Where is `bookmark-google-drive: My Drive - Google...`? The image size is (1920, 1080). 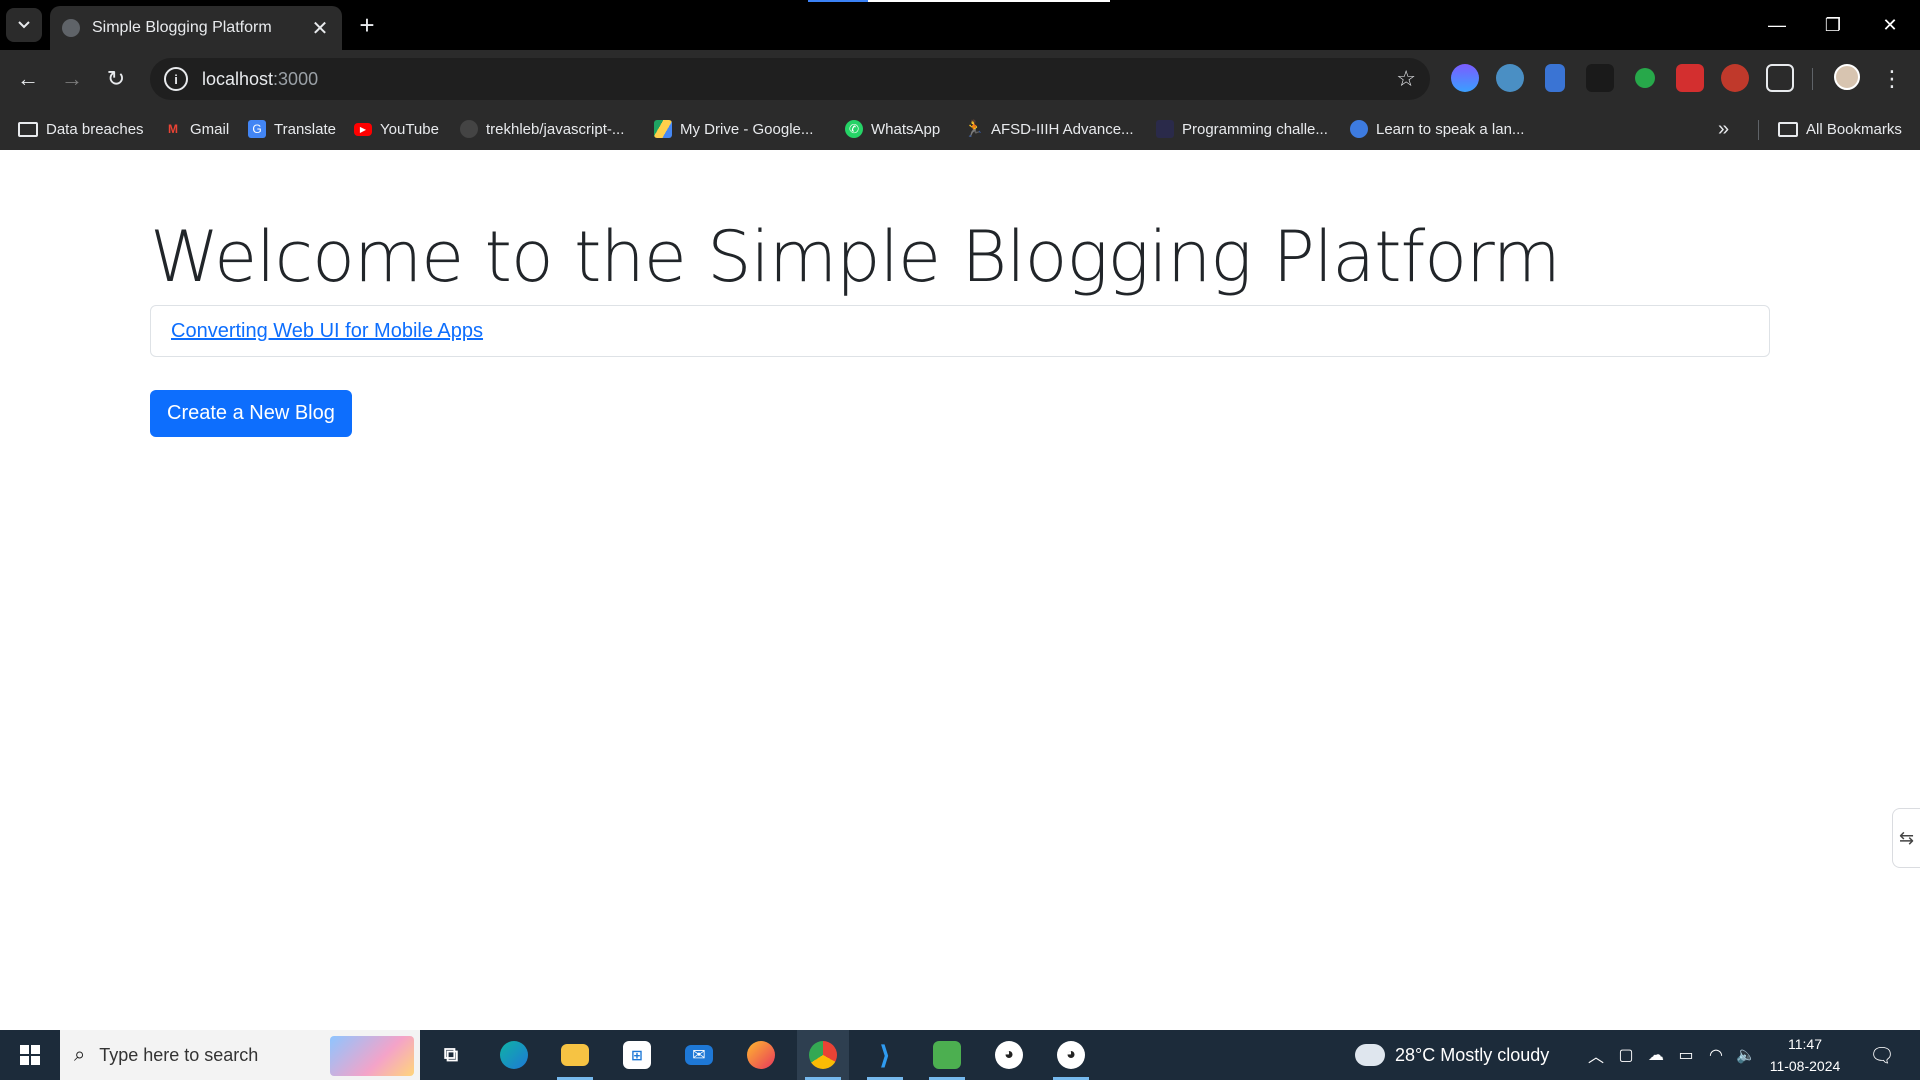
bookmark-google-drive: My Drive - Google... is located at coordinates (733, 129).